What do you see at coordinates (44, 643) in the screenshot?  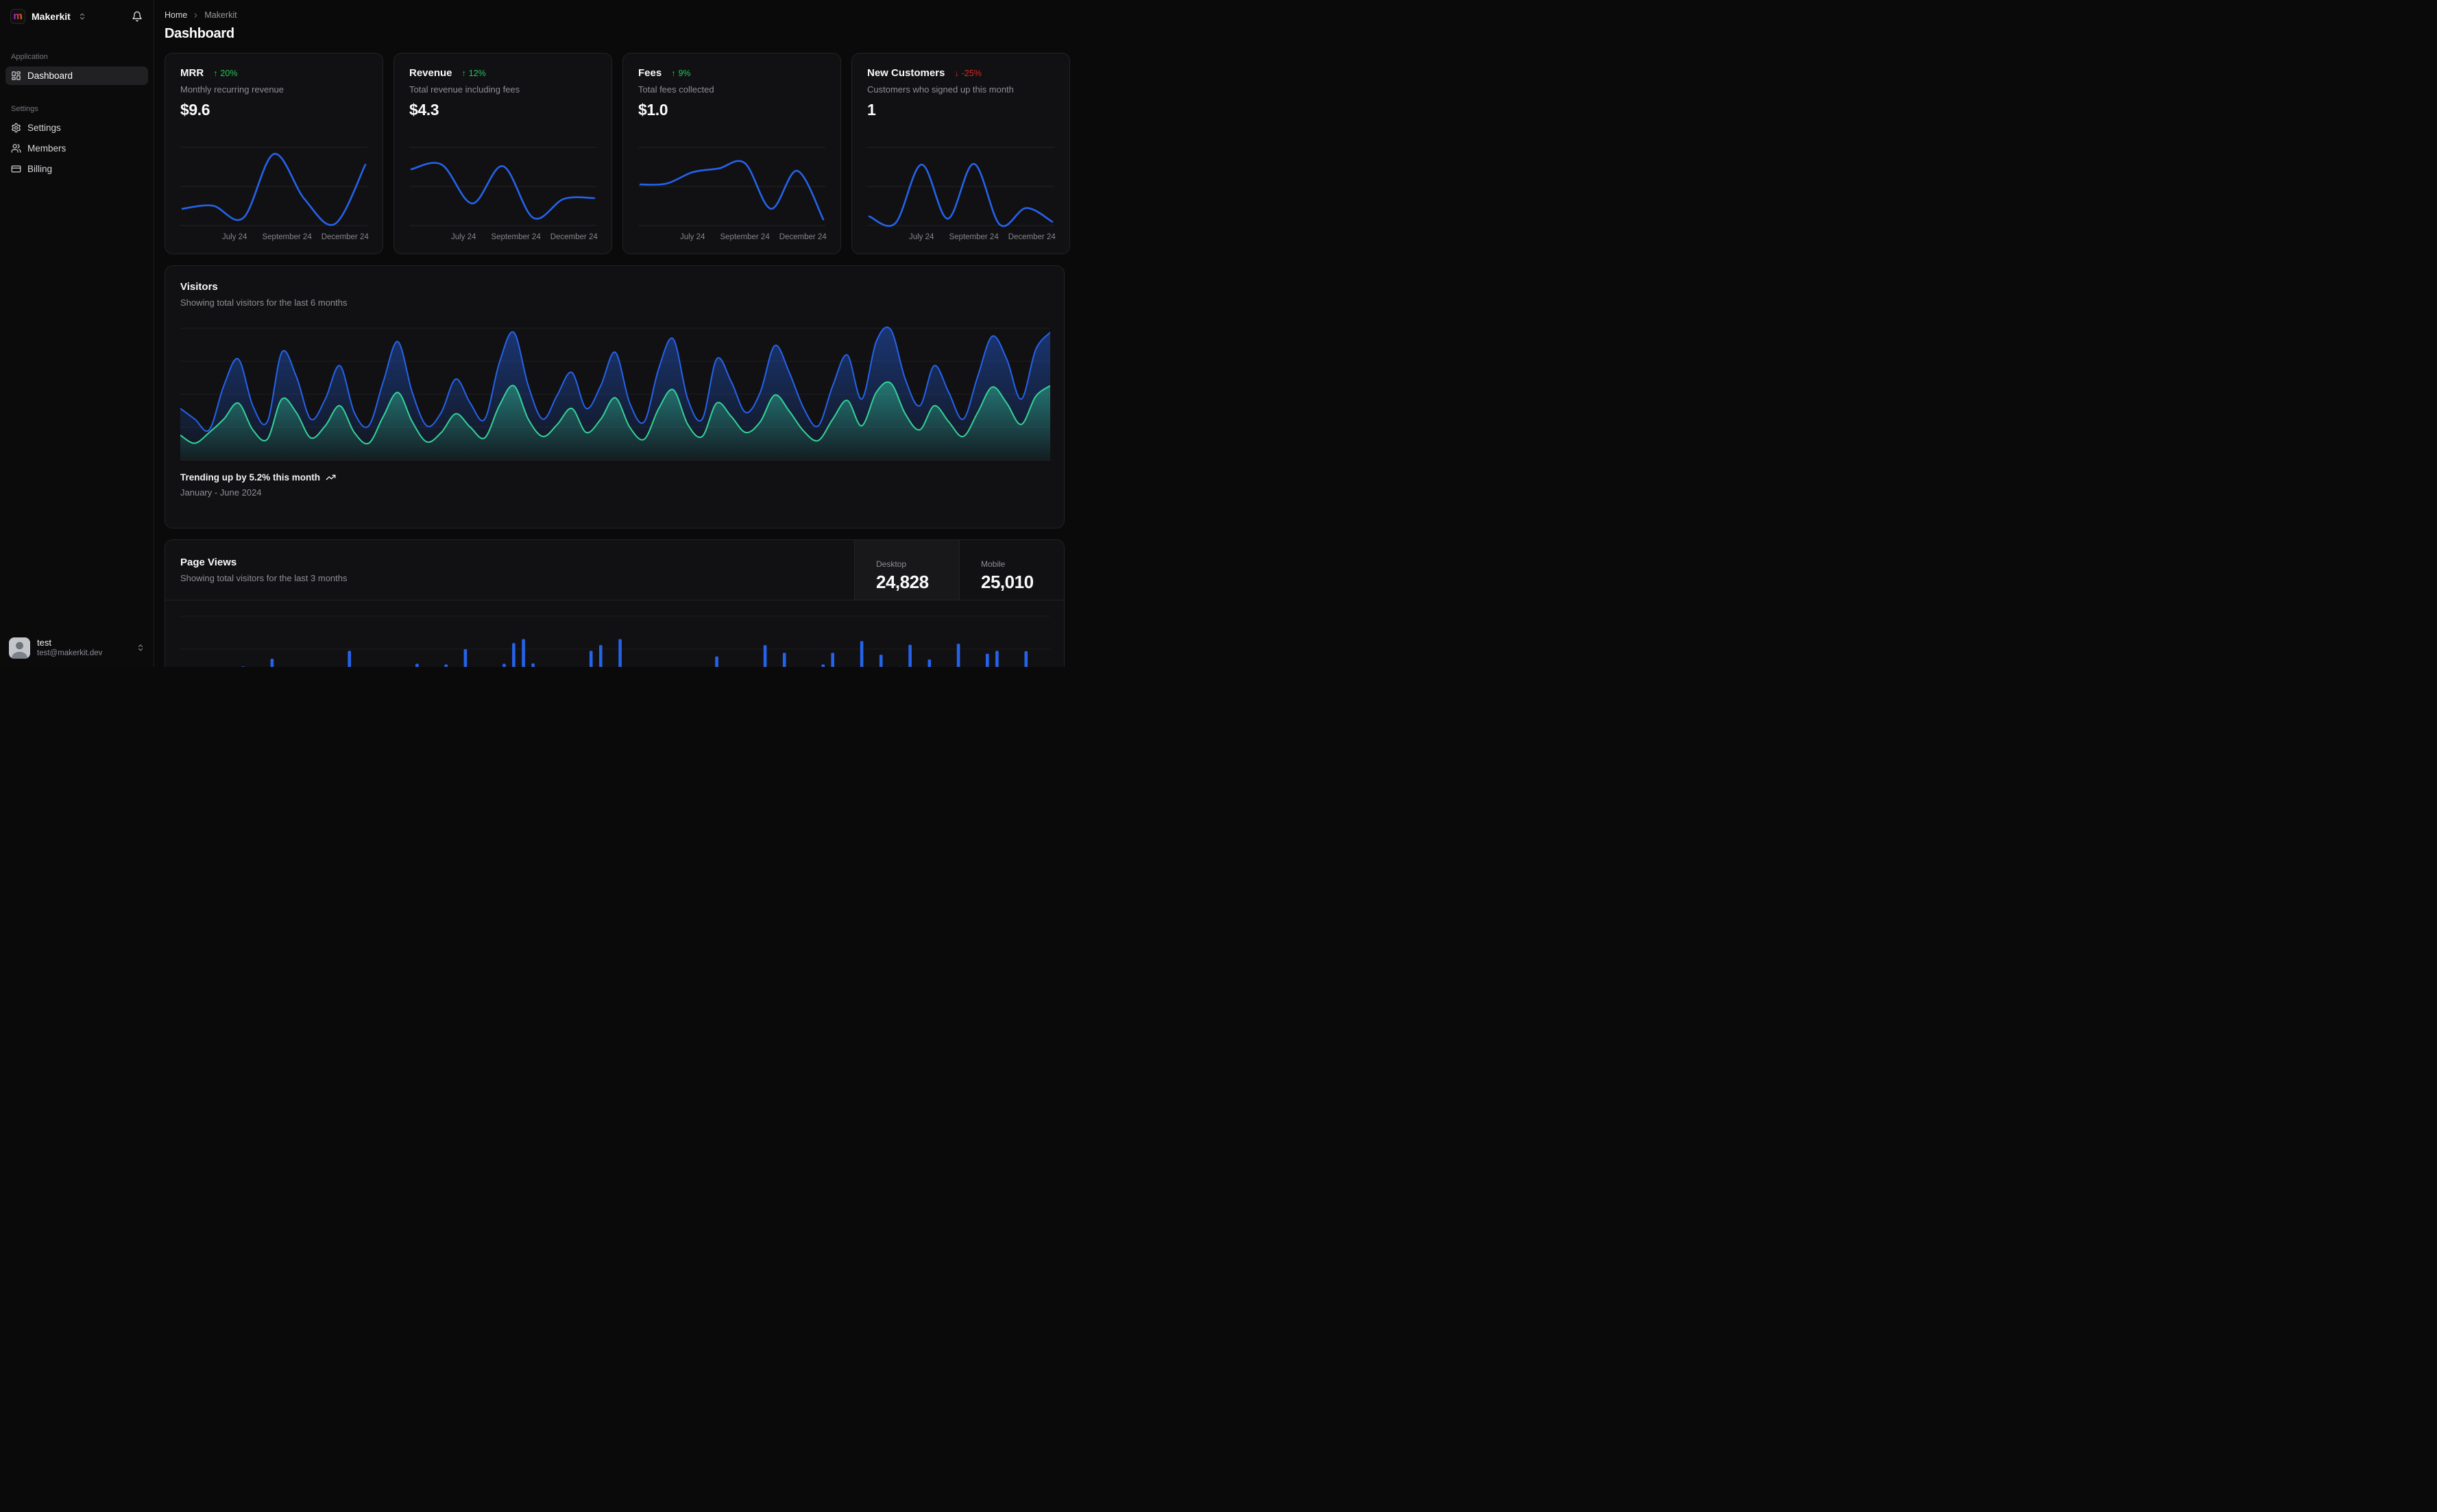 I see `user-name: test` at bounding box center [44, 643].